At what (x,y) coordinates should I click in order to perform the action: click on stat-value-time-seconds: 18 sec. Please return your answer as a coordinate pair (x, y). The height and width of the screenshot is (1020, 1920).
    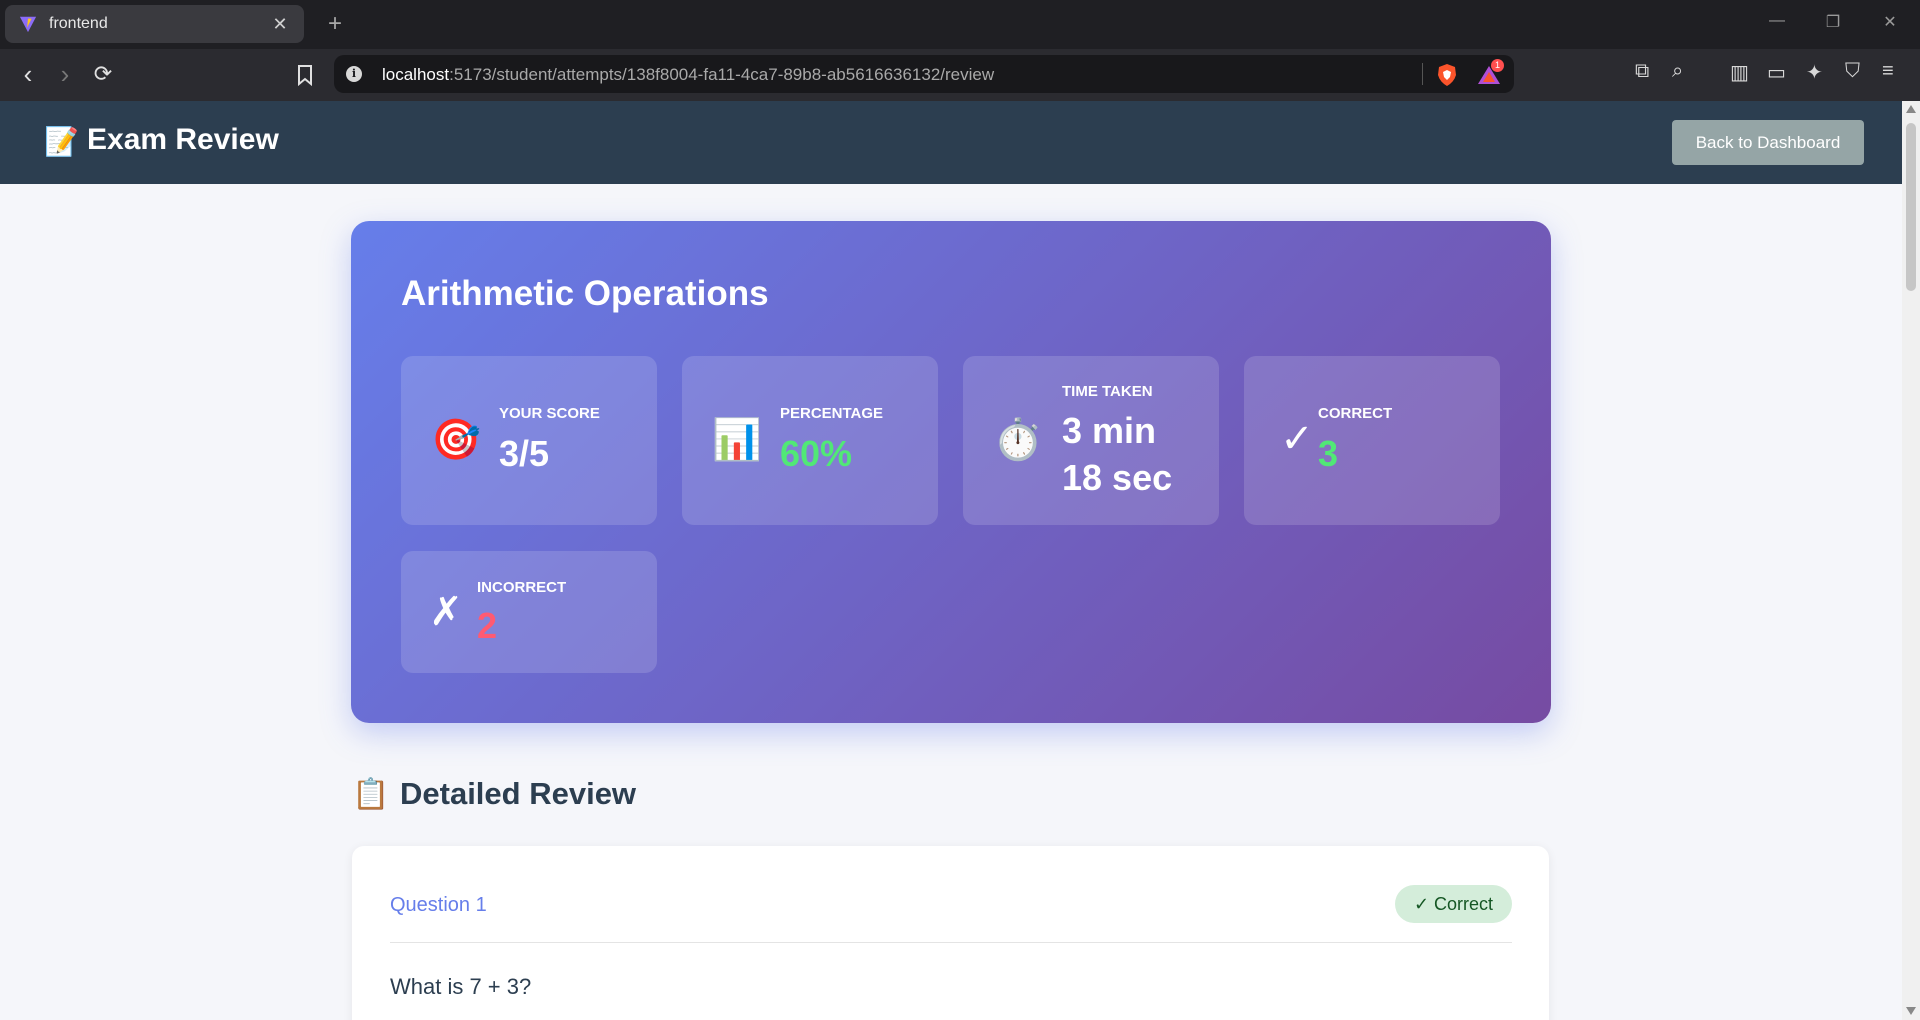
    Looking at the image, I should click on (1117, 477).